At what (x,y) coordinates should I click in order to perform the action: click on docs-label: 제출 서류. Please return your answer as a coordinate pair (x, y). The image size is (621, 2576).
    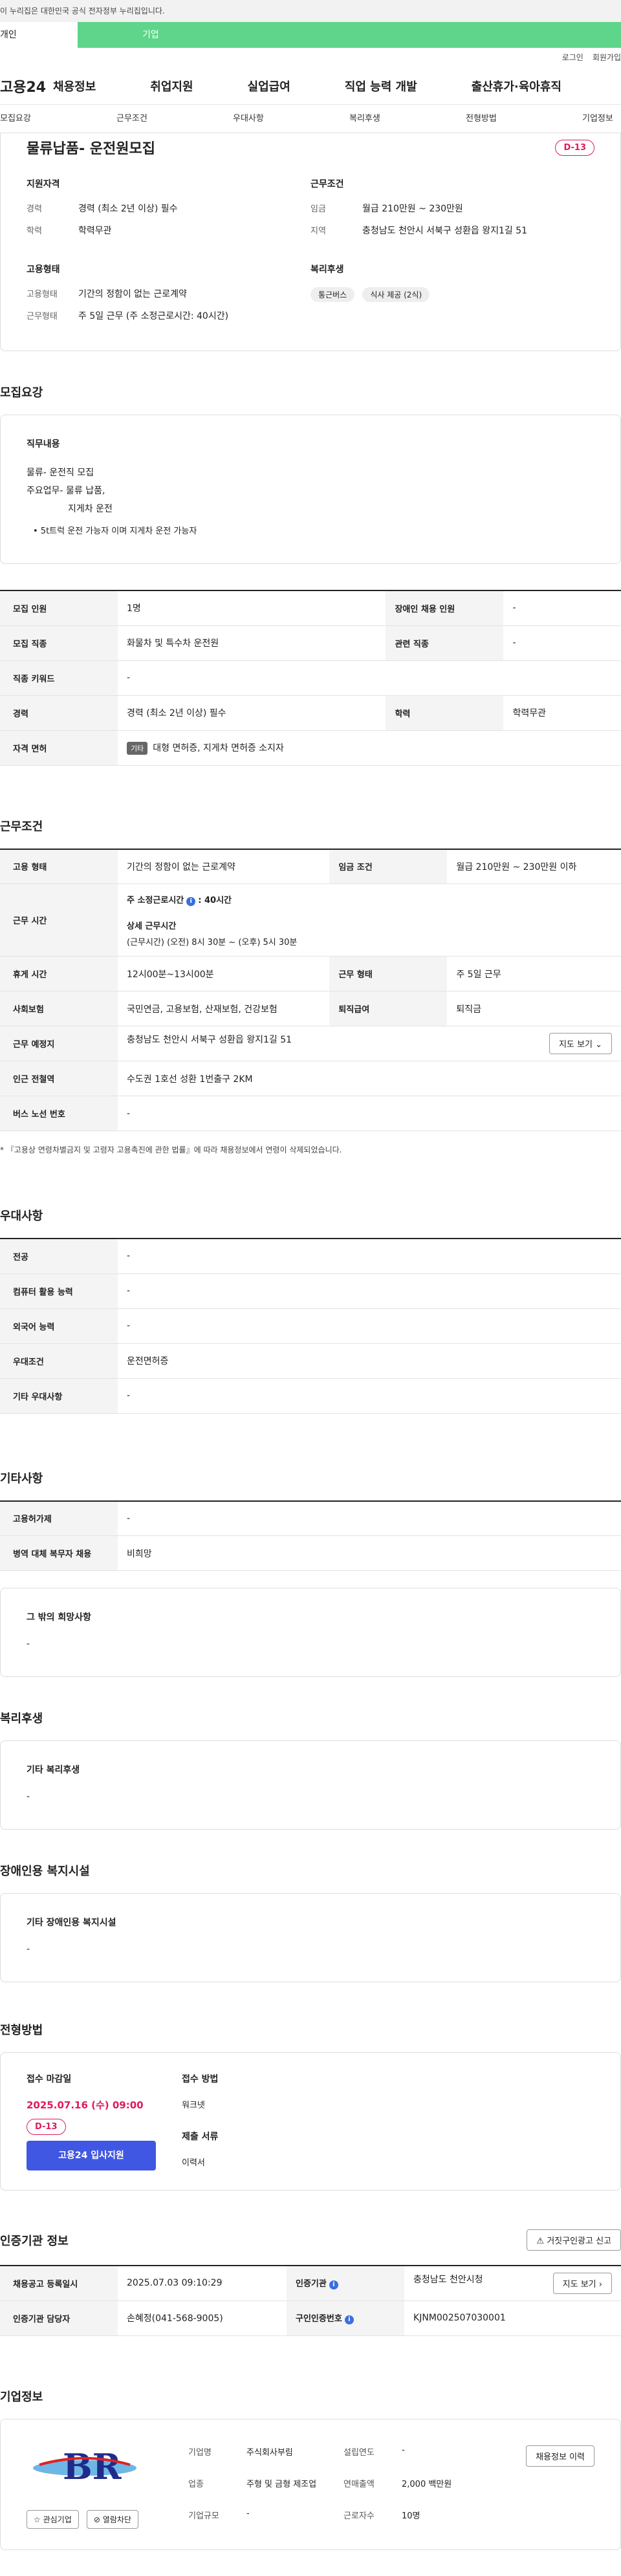
    Looking at the image, I should click on (200, 2137).